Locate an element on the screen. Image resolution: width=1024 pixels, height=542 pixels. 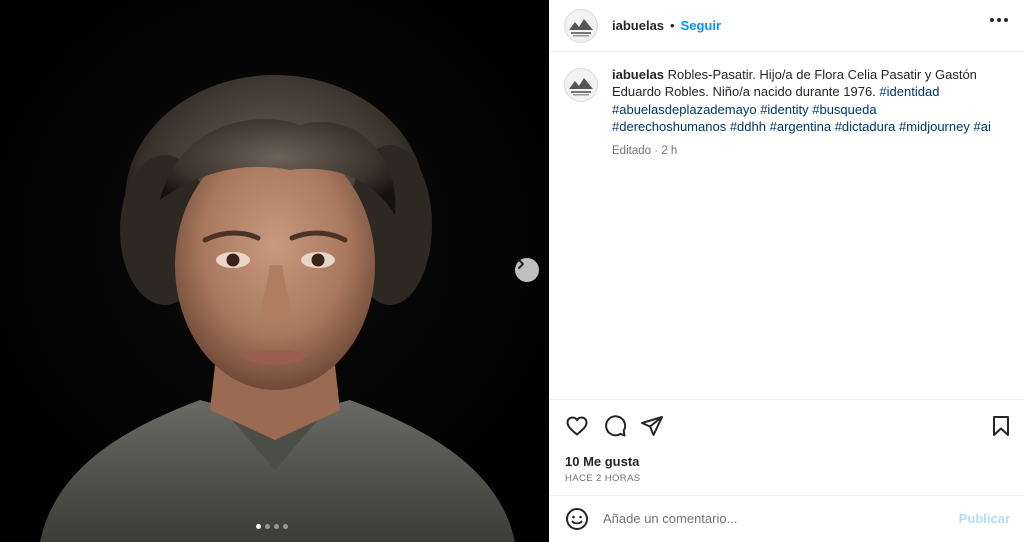
hashtag-link: #identidad is located at coordinates (909, 91).